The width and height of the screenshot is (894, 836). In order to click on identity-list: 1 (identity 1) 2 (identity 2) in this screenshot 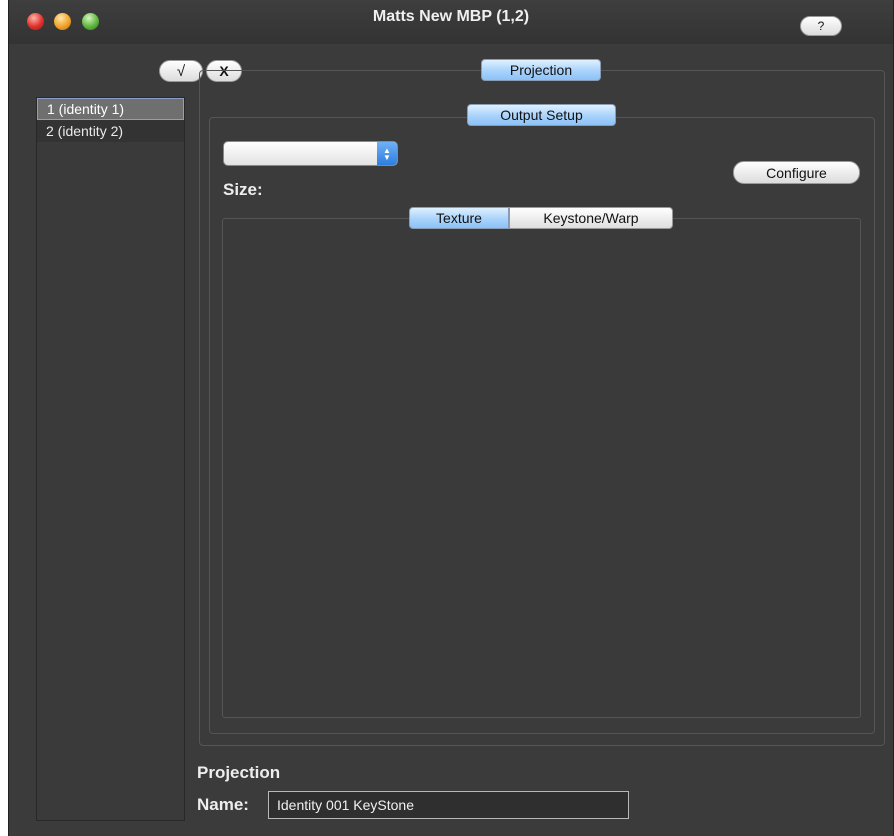, I will do `click(110, 459)`.